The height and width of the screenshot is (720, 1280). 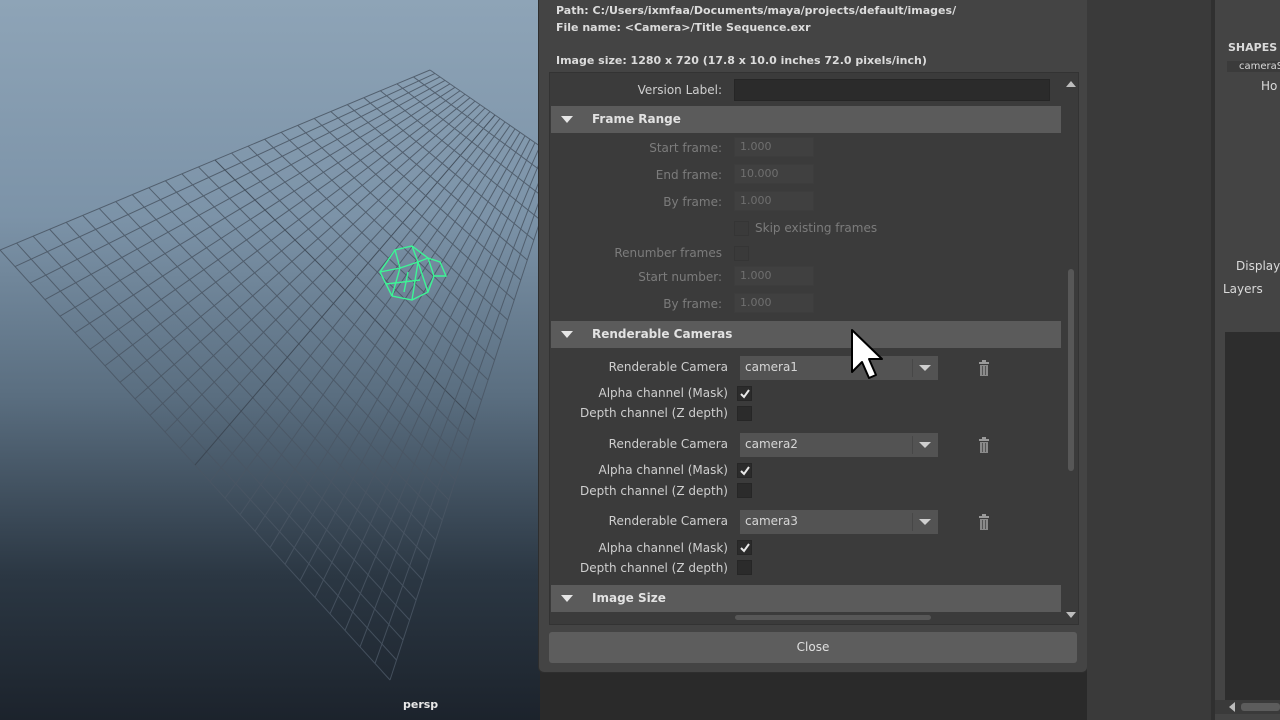 I want to click on renderable-camera-2-dropdown: camera2, so click(x=839, y=445).